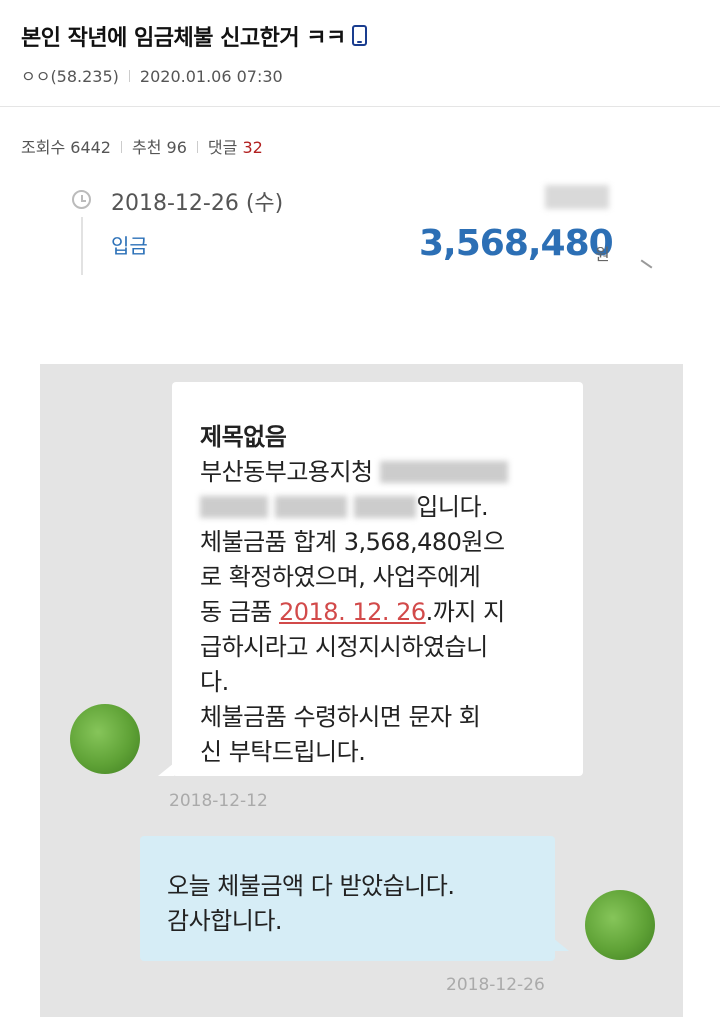 Image resolution: width=720 pixels, height=1017 pixels. Describe the element at coordinates (183, 38) in the screenshot. I see `post-title-text: 본인 작년에 임금체불 신고한거 ㅋㅋ` at that location.